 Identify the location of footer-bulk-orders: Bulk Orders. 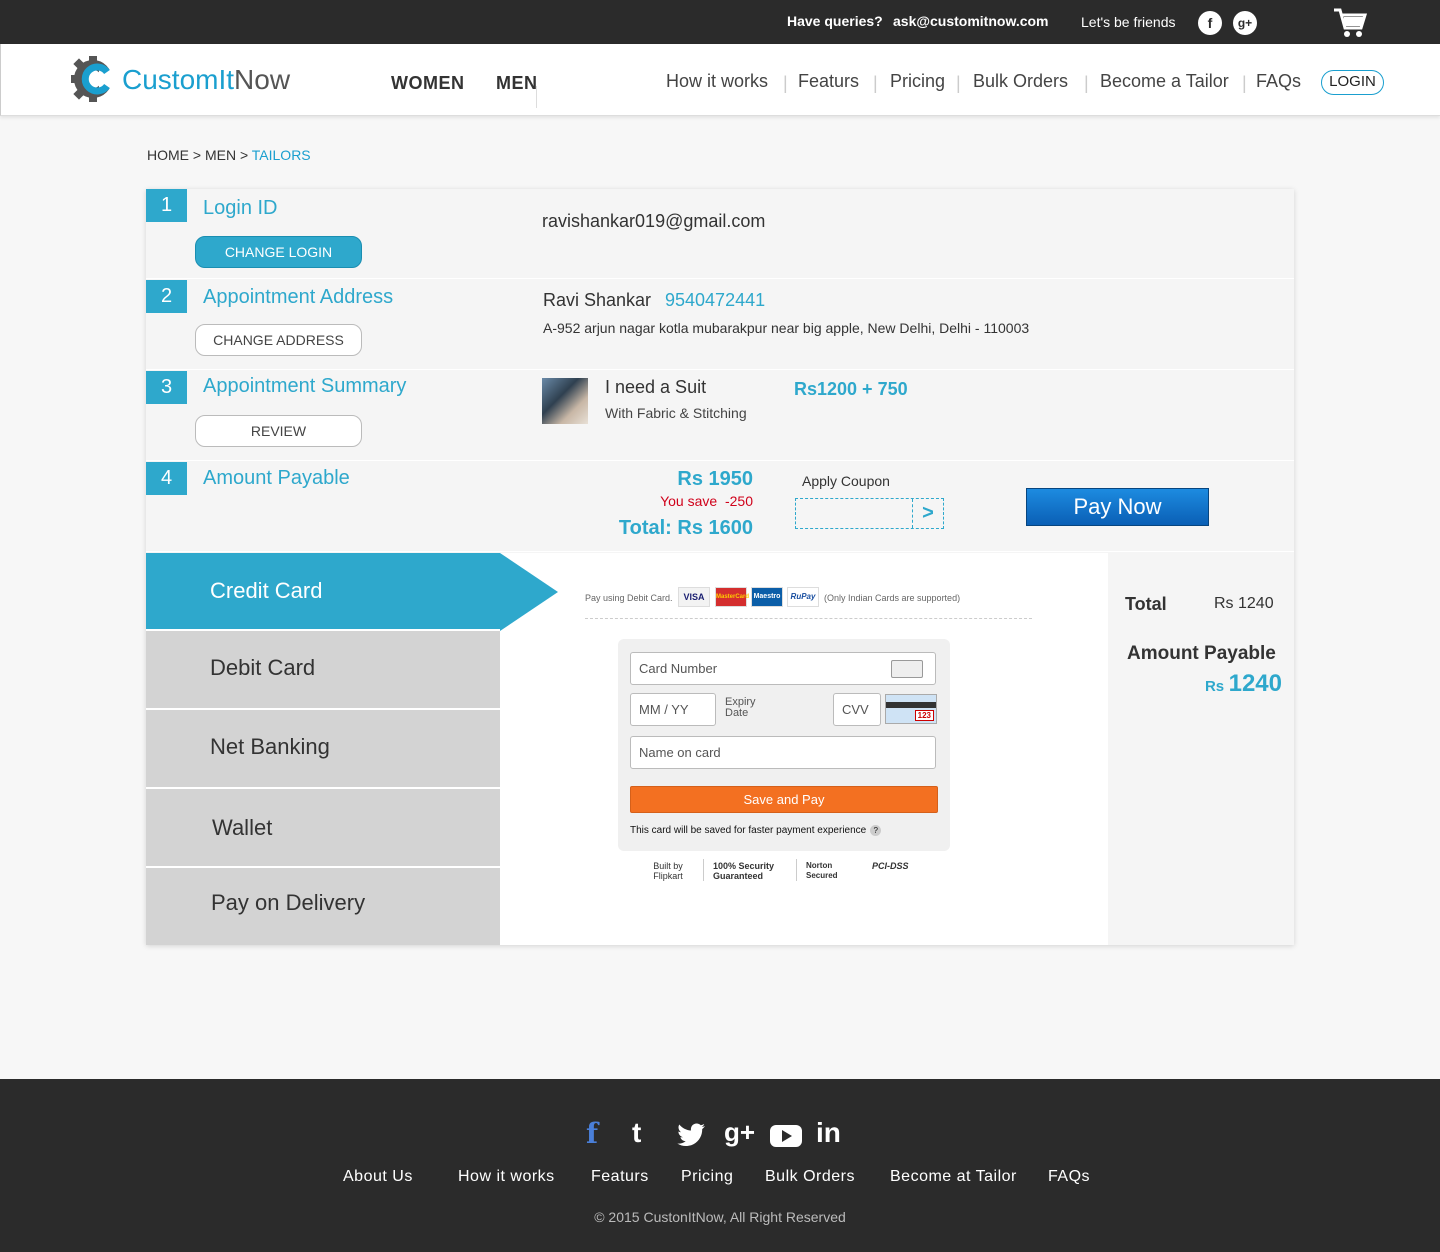
(810, 1177).